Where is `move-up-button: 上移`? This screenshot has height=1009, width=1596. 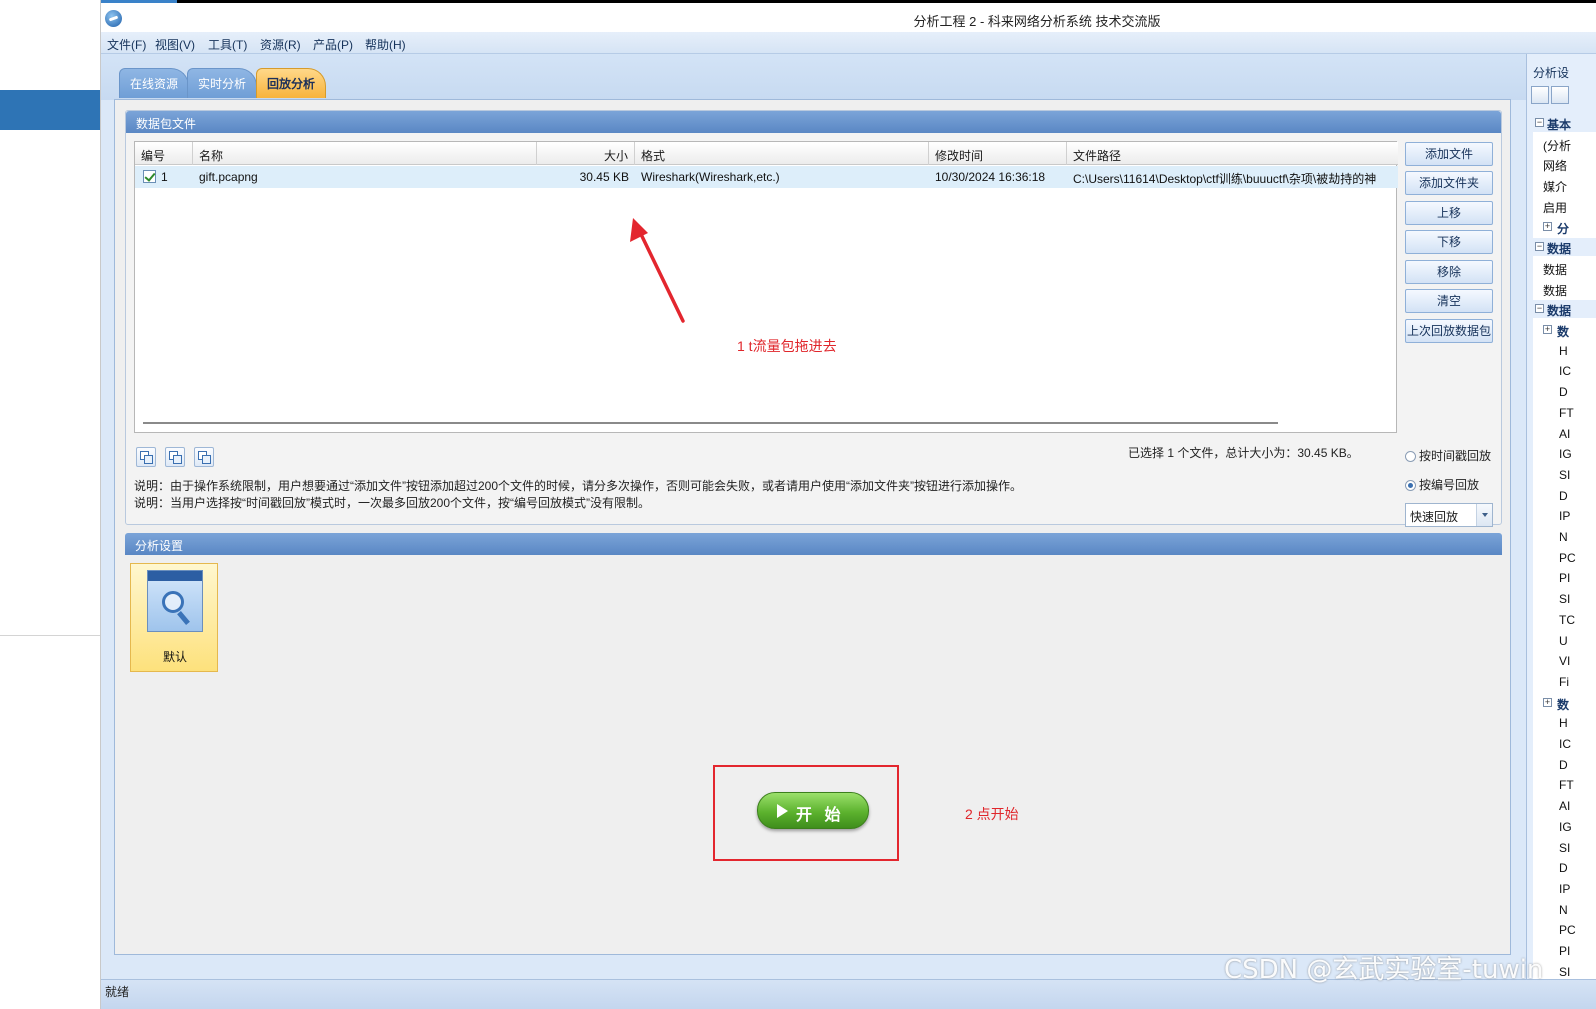 move-up-button: 上移 is located at coordinates (1449, 213).